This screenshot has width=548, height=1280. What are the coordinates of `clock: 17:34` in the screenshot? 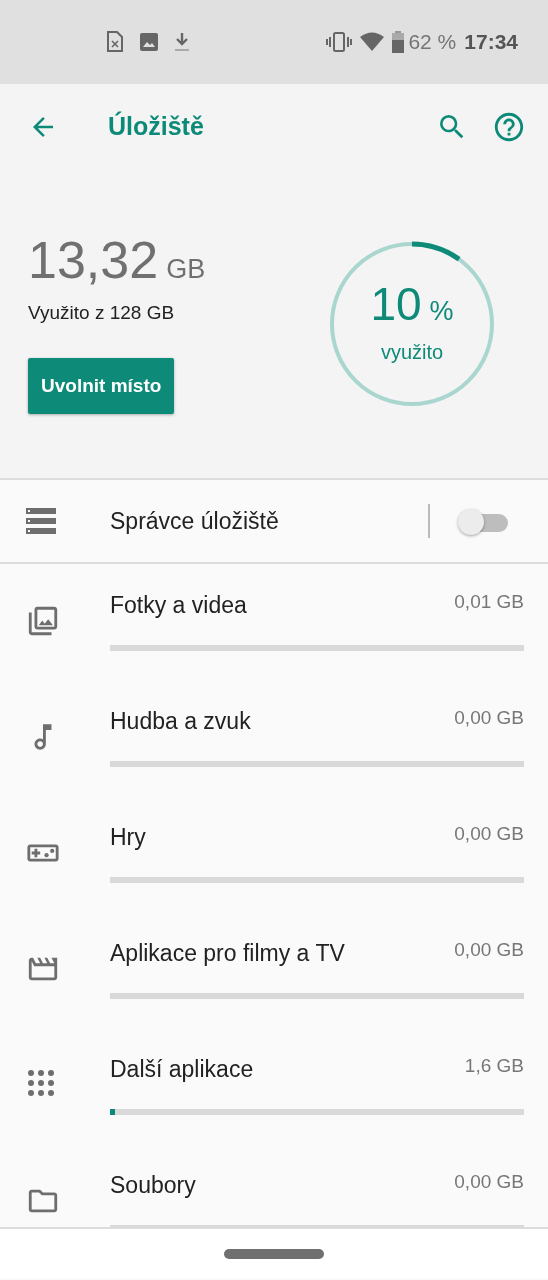 It's located at (491, 42).